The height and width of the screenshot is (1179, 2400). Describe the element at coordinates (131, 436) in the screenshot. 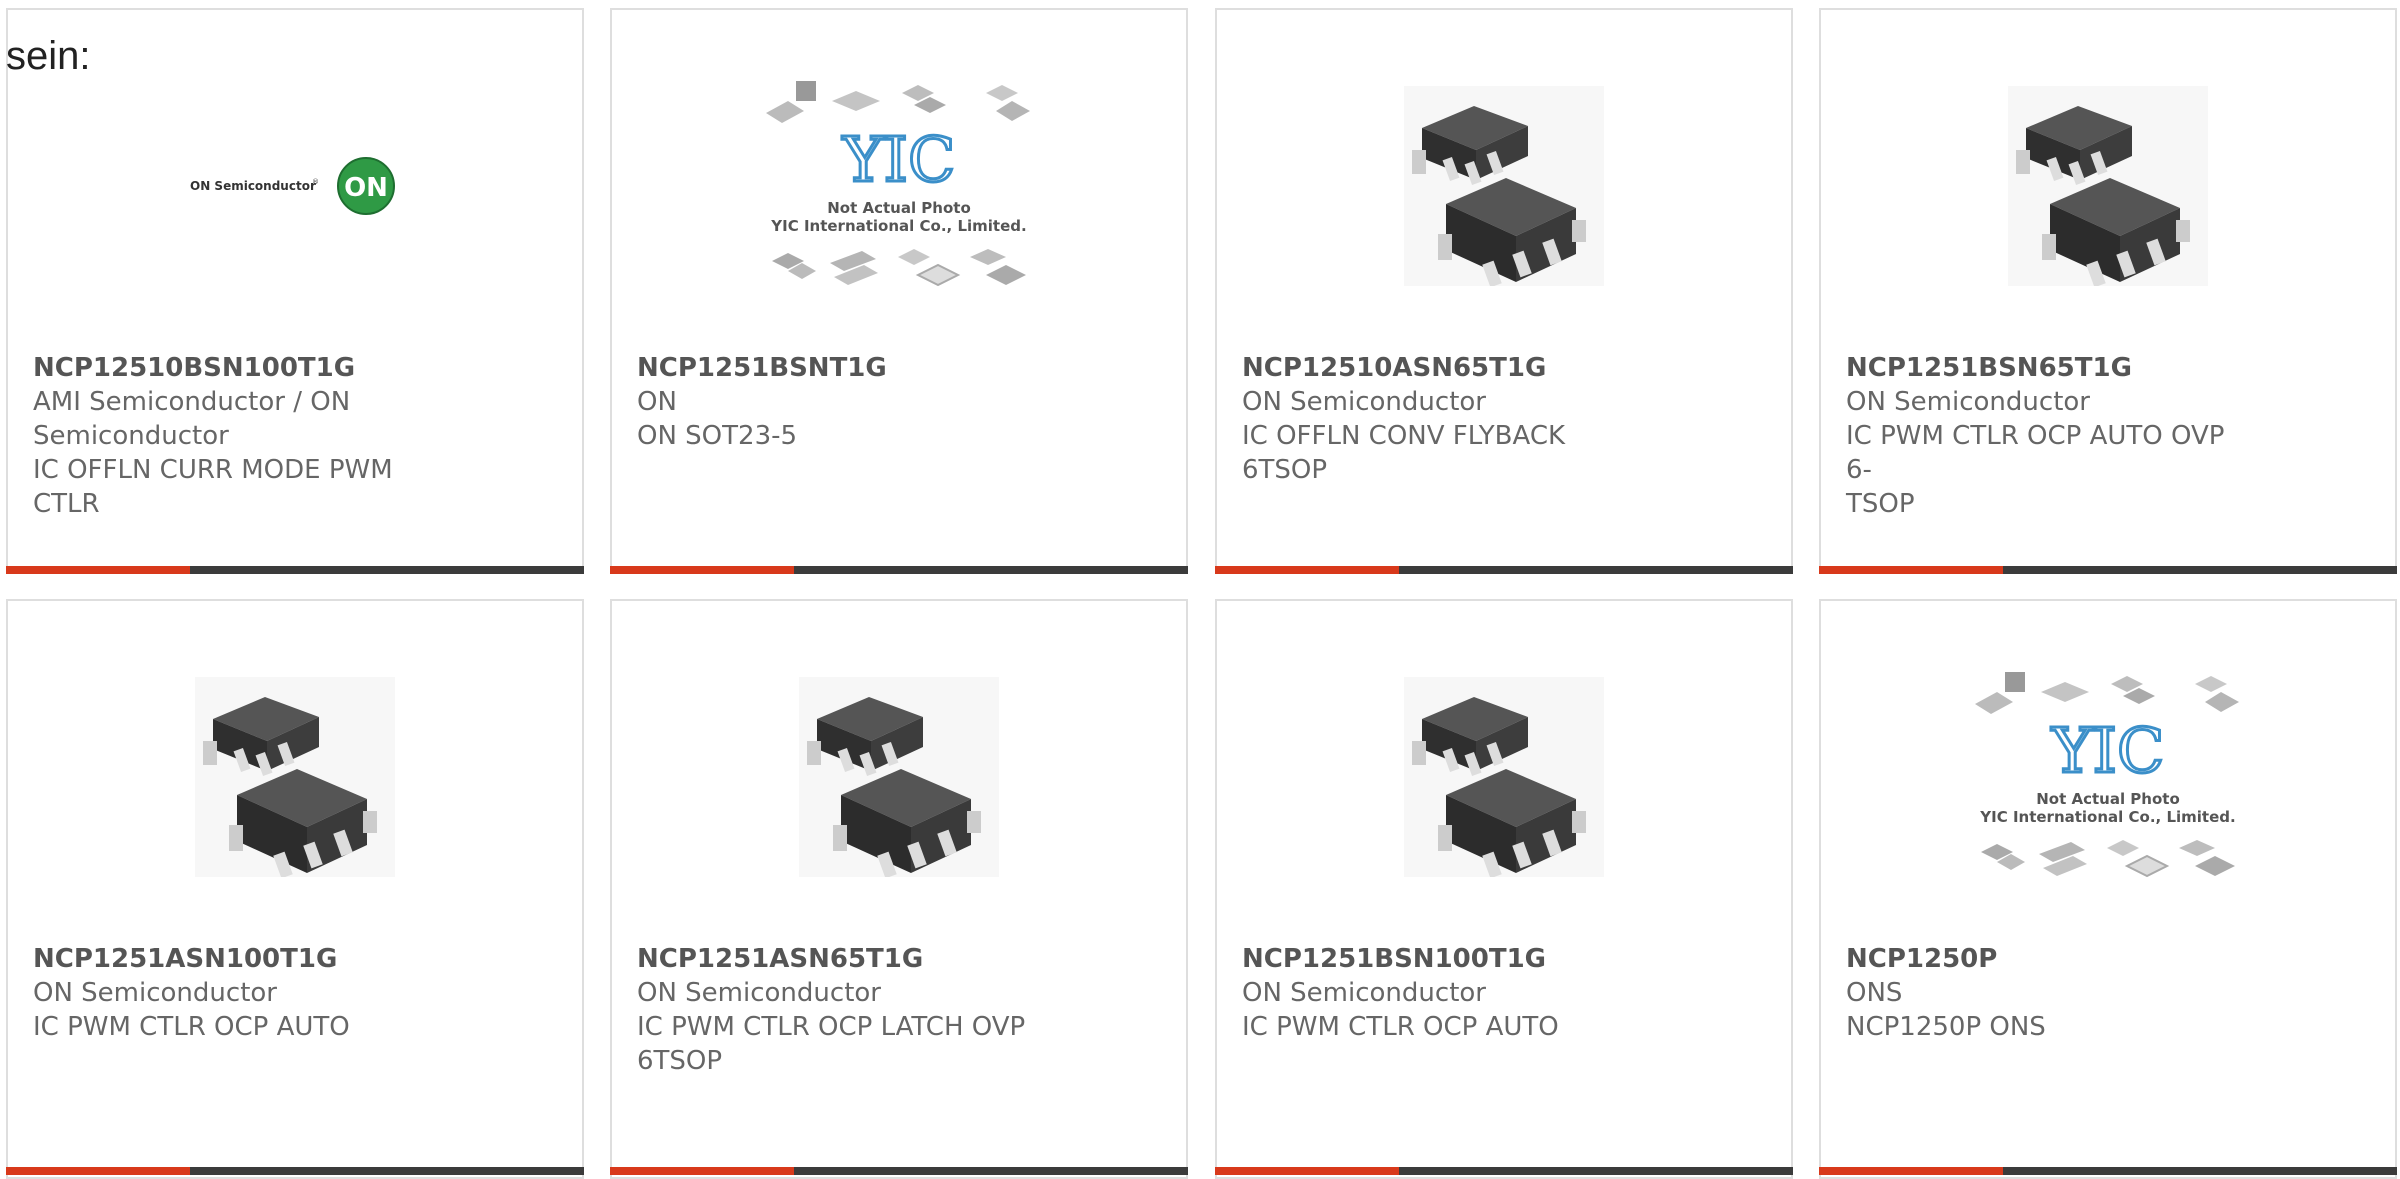

I see `product-line-2: Semiconductor` at that location.